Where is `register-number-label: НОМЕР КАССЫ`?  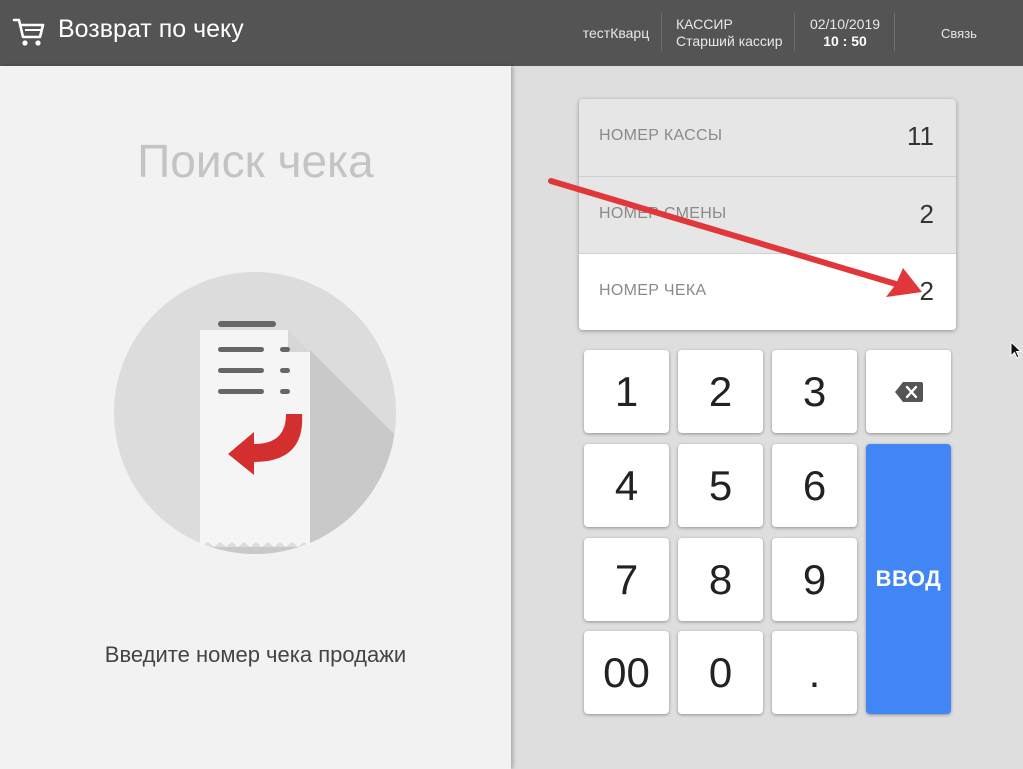
register-number-label: НОМЕР КАССЫ is located at coordinates (661, 135).